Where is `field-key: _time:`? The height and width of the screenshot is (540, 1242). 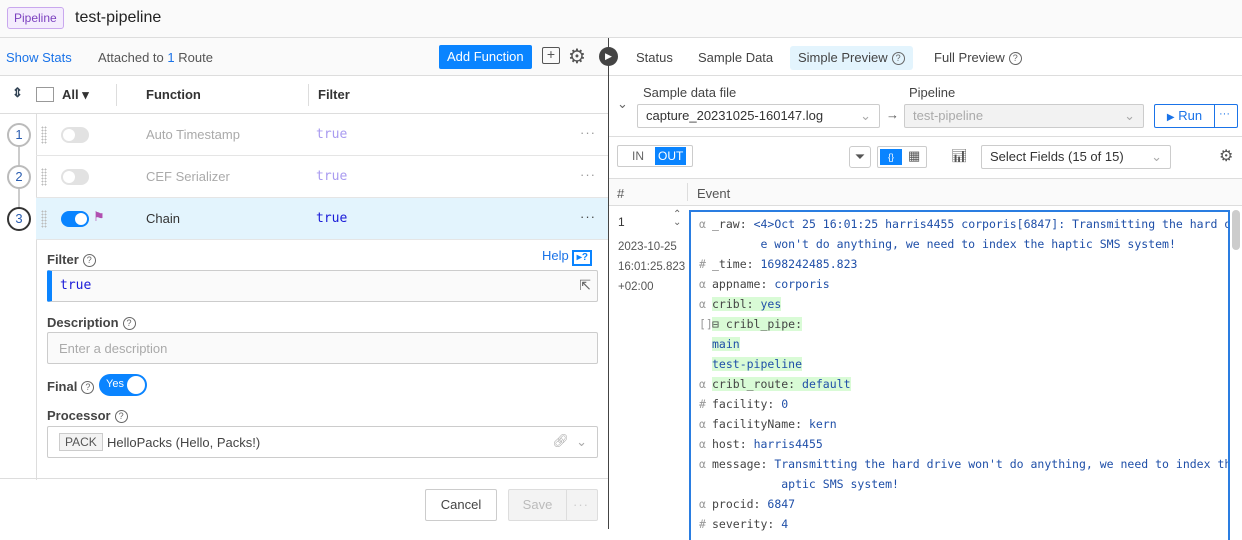 field-key: _time: is located at coordinates (733, 264).